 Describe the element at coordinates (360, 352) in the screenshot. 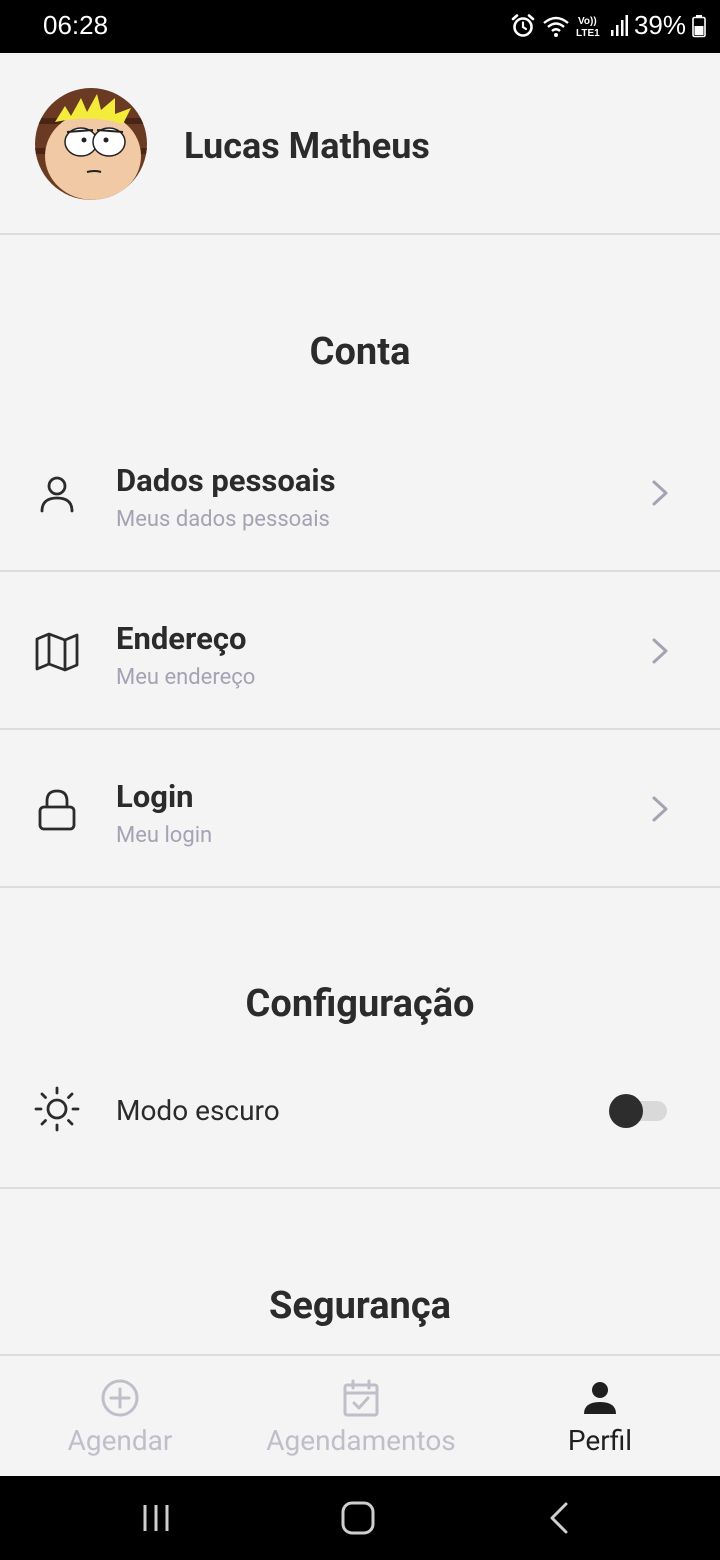

I see `section-title-account: Conta` at that location.